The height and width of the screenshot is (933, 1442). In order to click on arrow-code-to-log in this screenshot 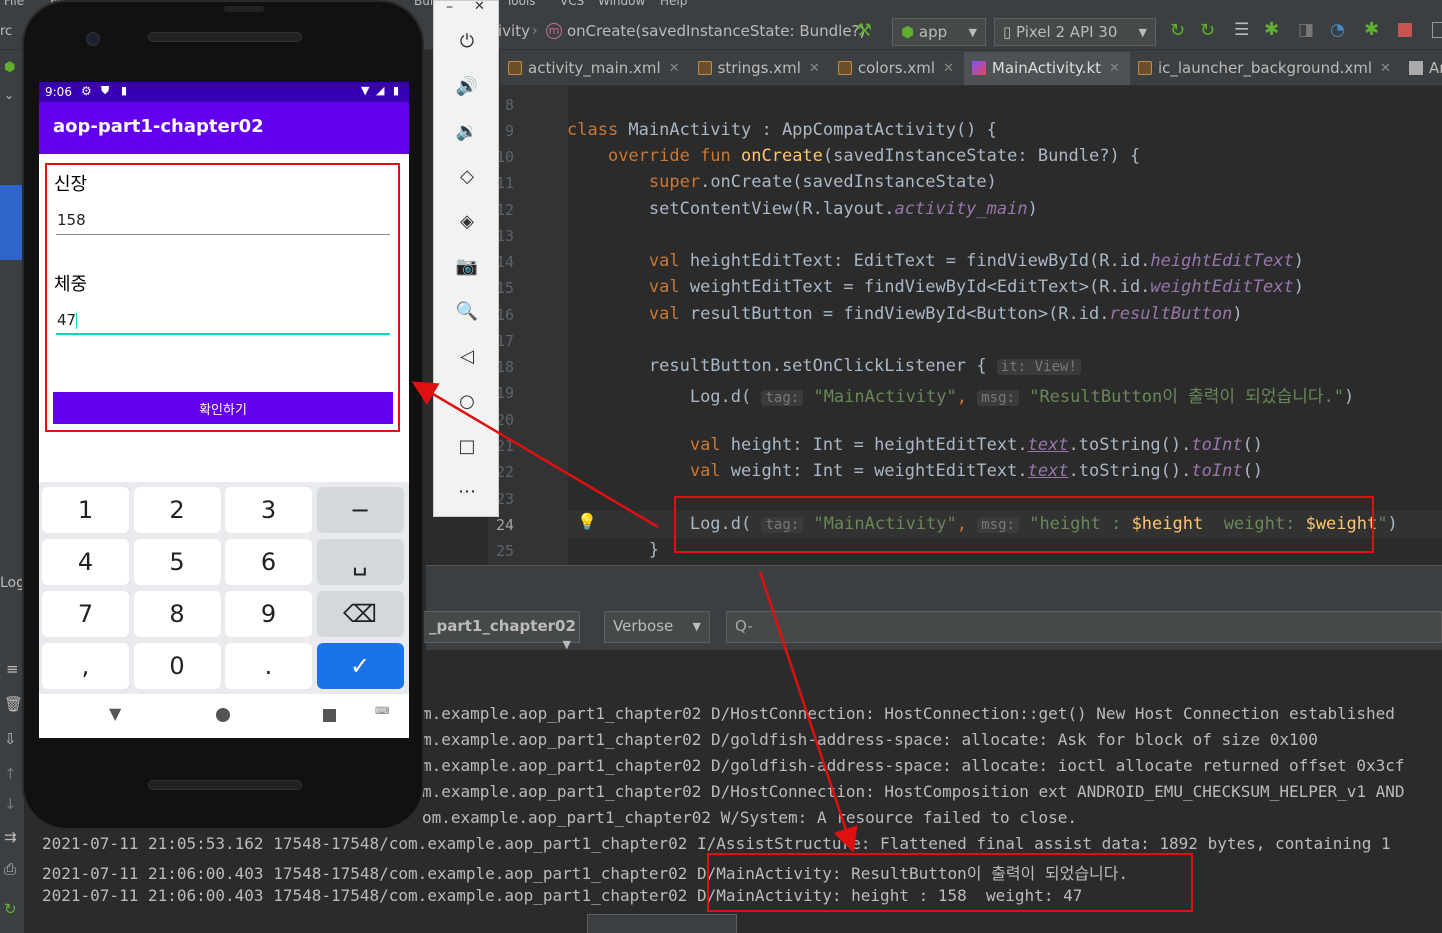, I will do `click(808, 712)`.